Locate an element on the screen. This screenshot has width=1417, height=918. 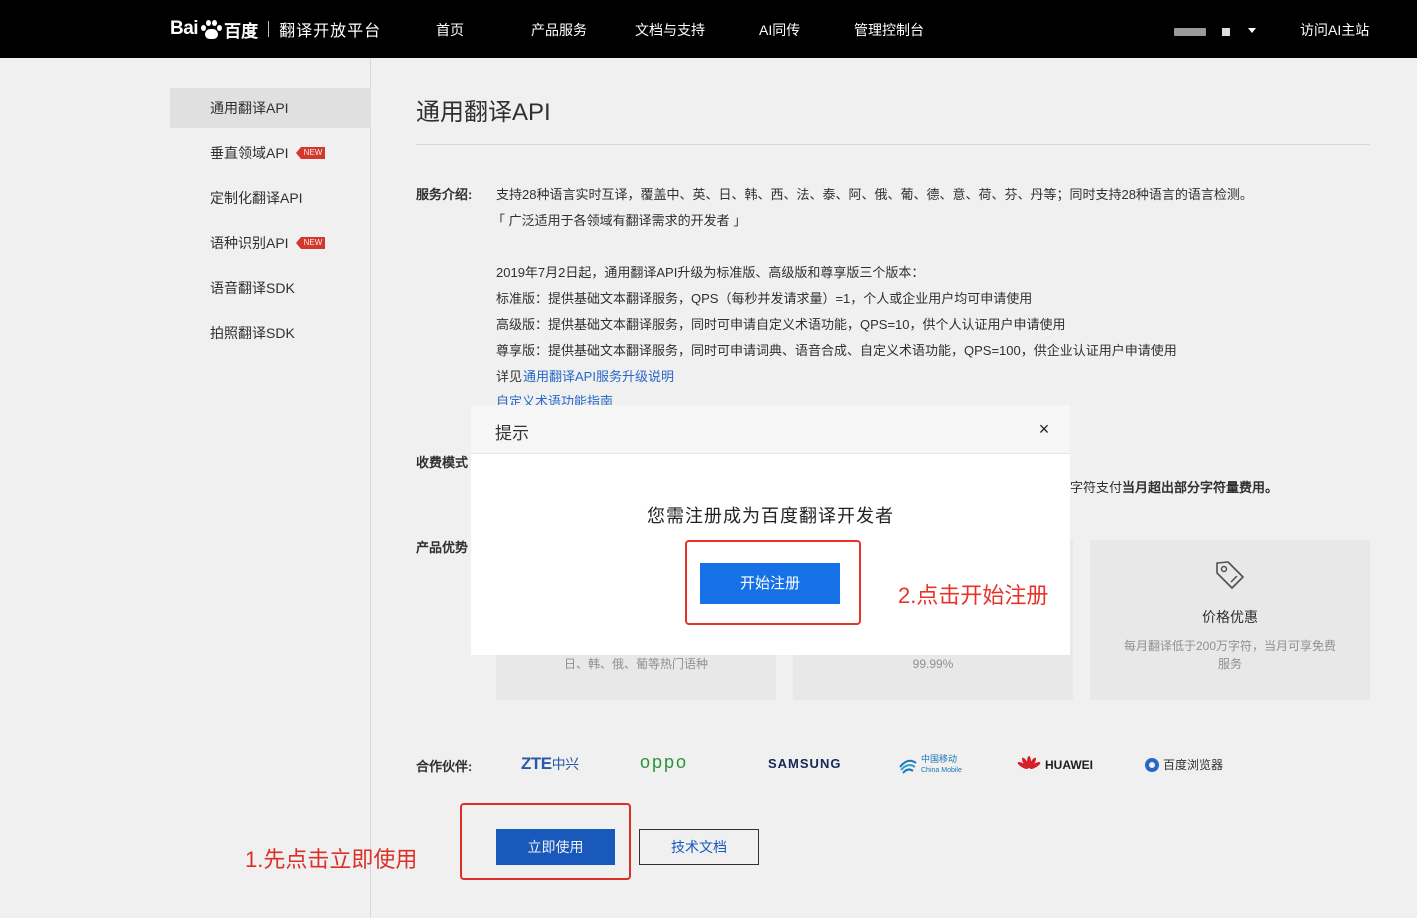
nav-docs-support: 文档与支持 is located at coordinates (670, 30).